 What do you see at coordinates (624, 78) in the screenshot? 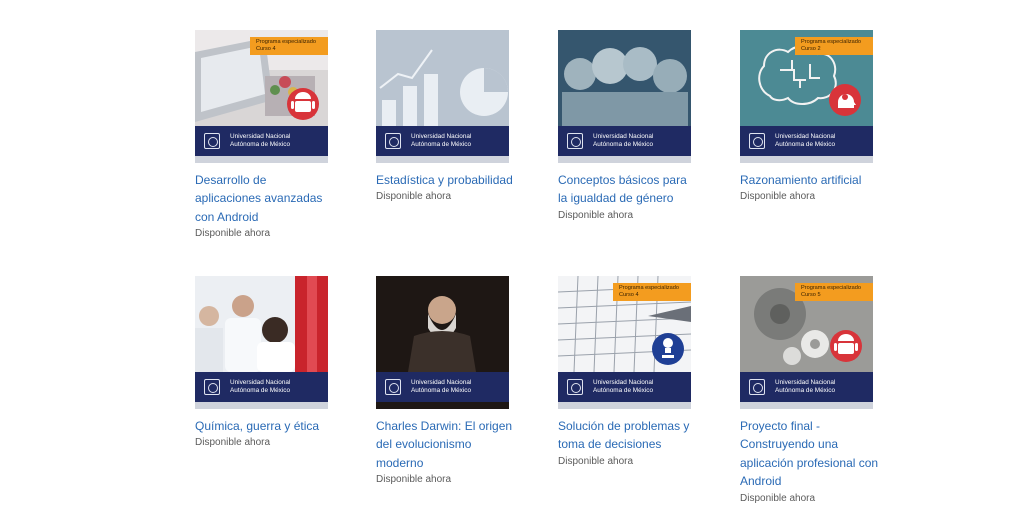
I see `group-of-students-image` at bounding box center [624, 78].